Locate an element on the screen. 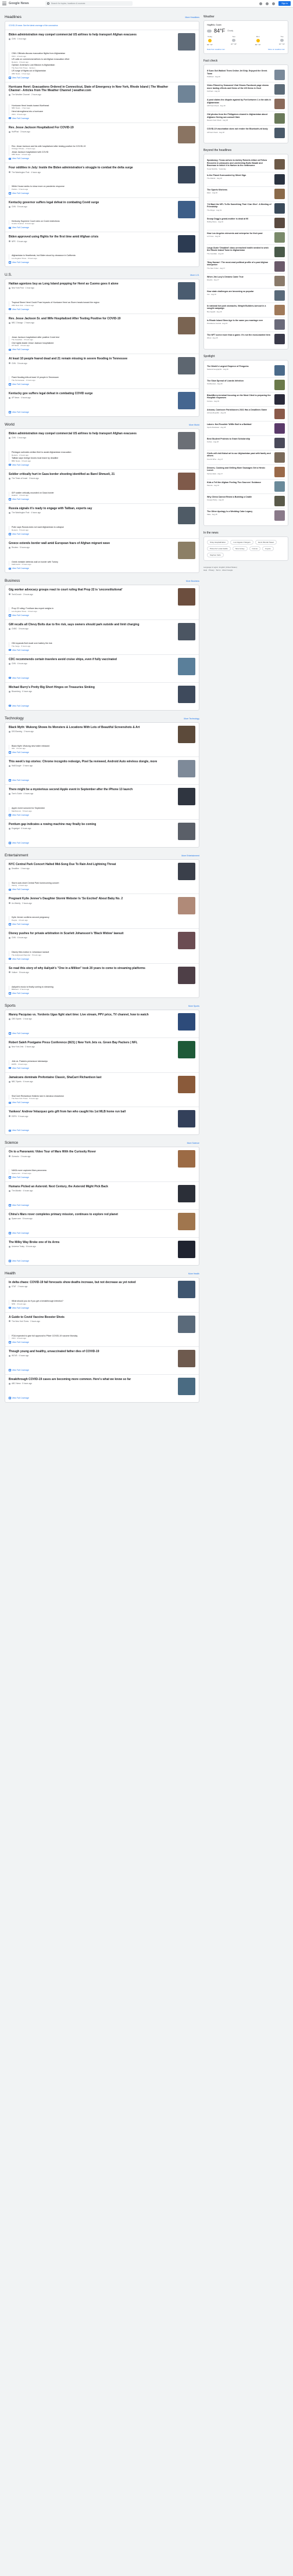  story-source: Bloomberg is located at coordinates (16, 691).